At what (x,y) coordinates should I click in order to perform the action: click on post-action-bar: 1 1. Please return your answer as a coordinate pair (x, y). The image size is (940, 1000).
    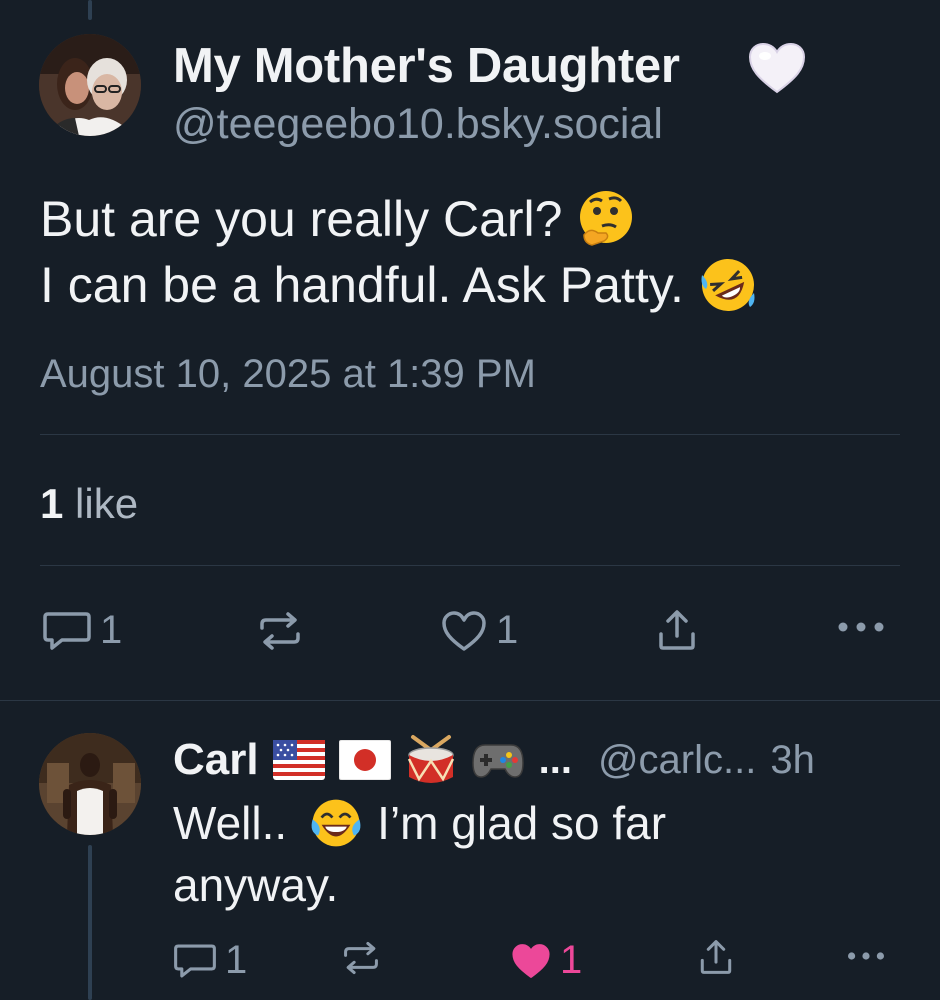
    Looking at the image, I should click on (470, 630).